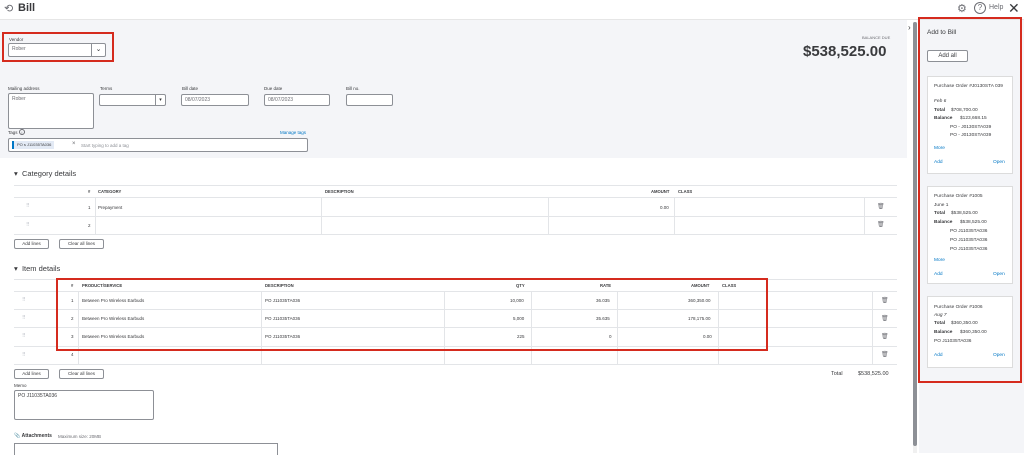 The height and width of the screenshot is (455, 1024). What do you see at coordinates (909, 27) in the screenshot?
I see `collapse-panel-icon: ›` at bounding box center [909, 27].